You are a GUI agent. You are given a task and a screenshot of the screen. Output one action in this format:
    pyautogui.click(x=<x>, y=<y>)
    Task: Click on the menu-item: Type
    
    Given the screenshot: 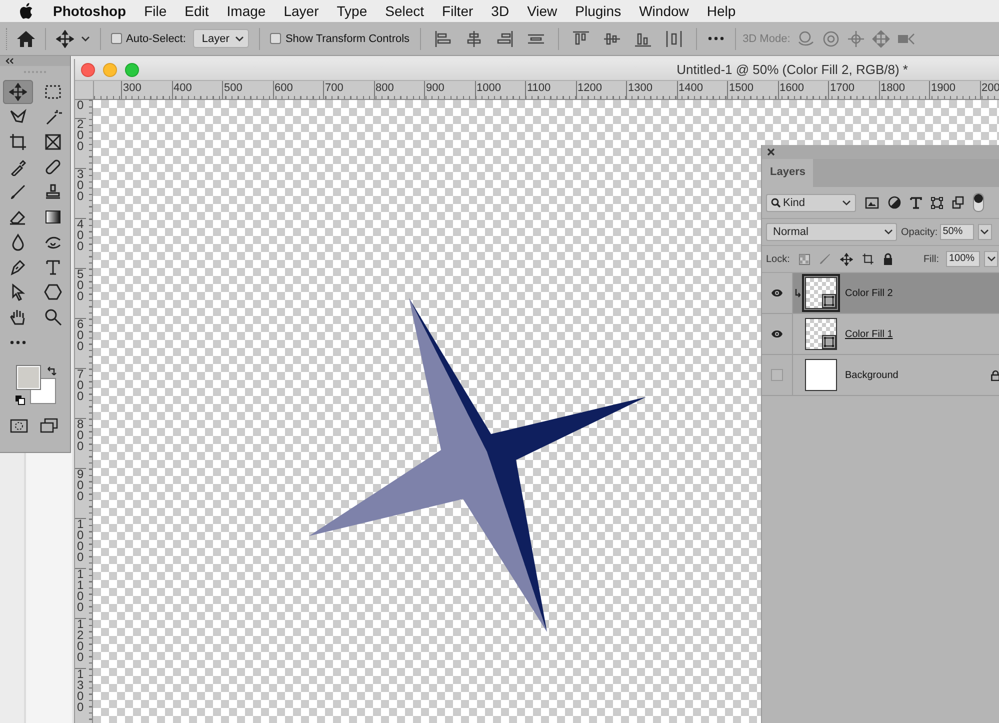 What is the action you would take?
    pyautogui.click(x=352, y=11)
    